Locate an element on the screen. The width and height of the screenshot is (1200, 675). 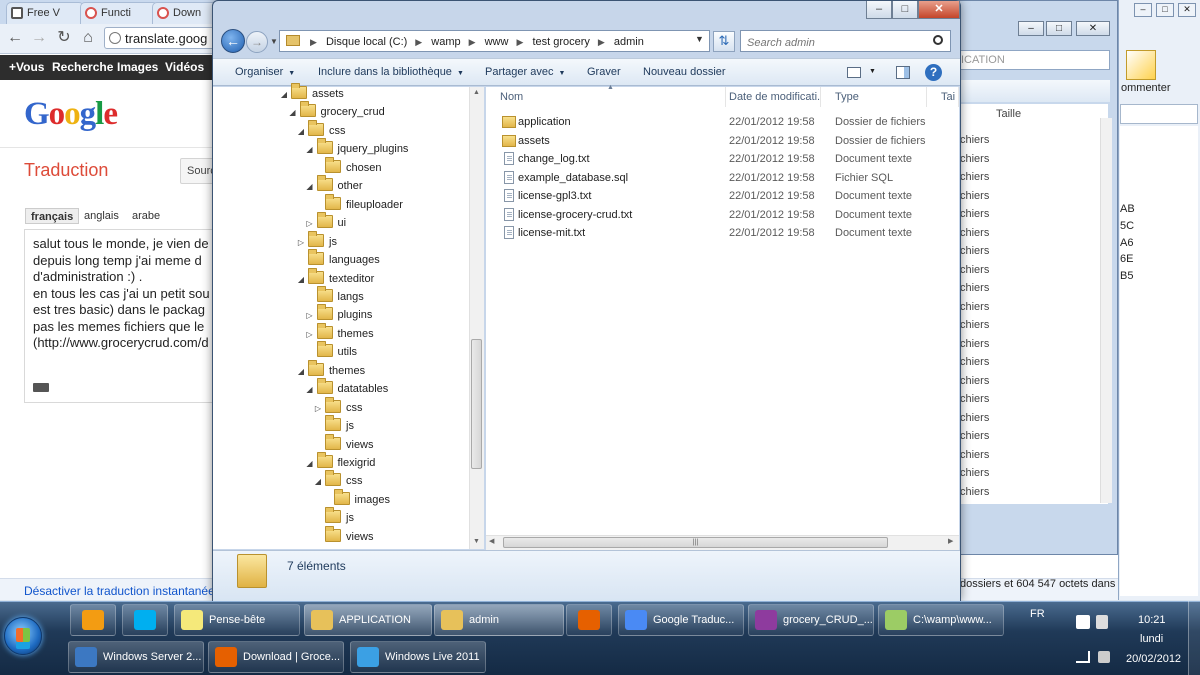
address-dropdown-icon: ▼ is located at coordinates (699, 39).